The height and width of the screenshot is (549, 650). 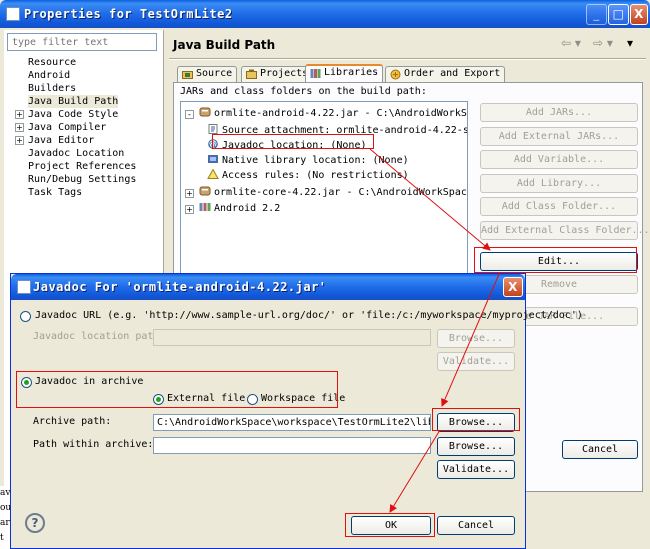 What do you see at coordinates (277, 74) in the screenshot?
I see `tab-projects: Projects` at bounding box center [277, 74].